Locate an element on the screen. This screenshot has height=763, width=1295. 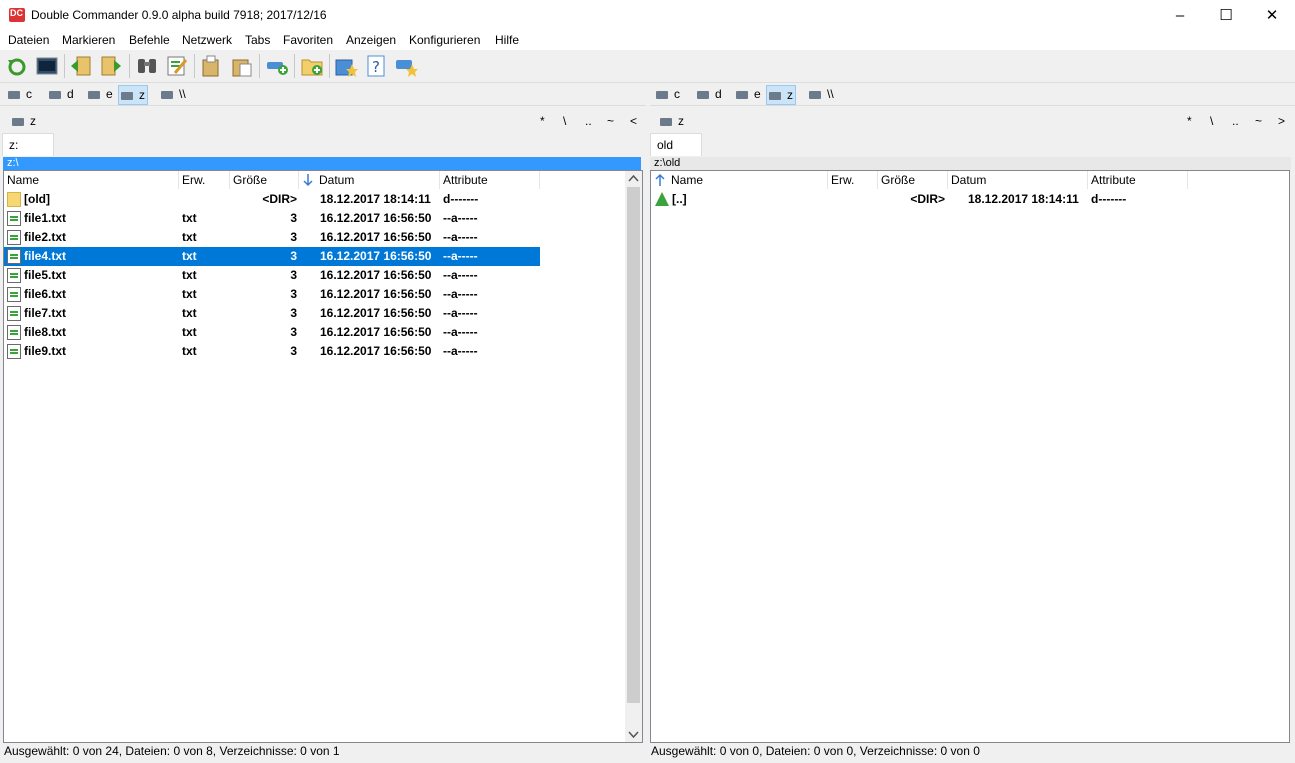
left-drive-z: z is located at coordinates (133, 95).